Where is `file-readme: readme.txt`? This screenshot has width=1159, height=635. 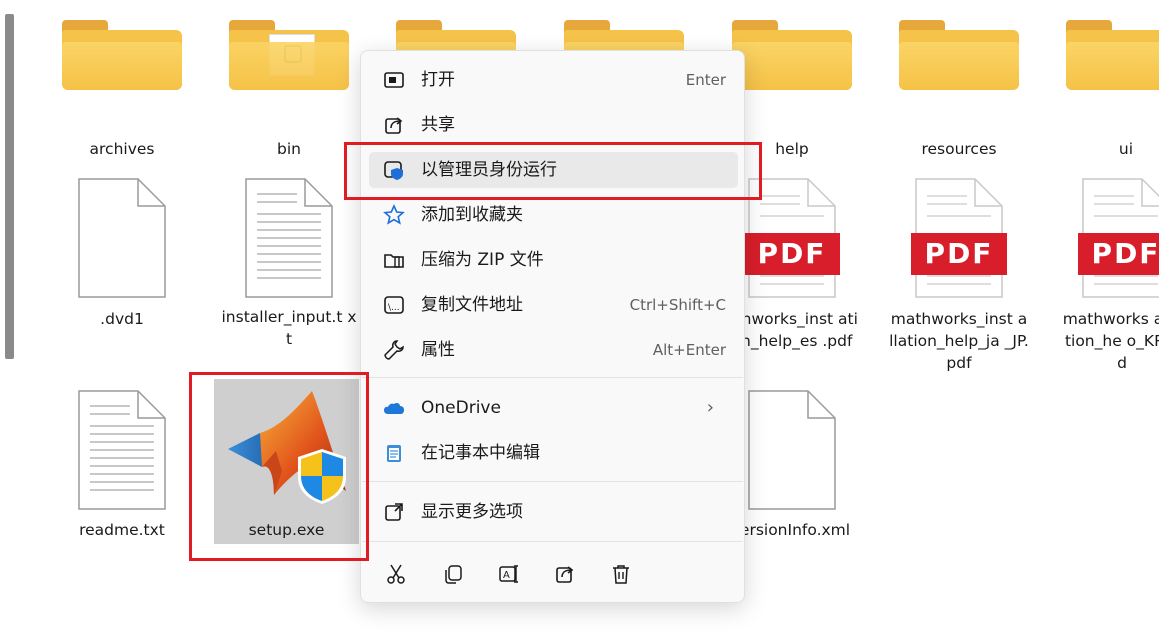
file-readme: readme.txt is located at coordinates (122, 470).